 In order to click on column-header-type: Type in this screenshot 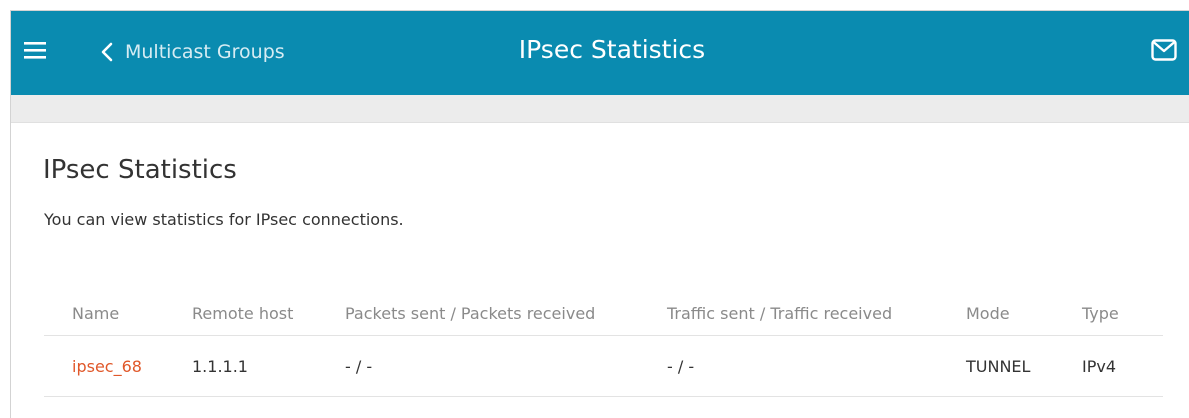, I will do `click(1122, 313)`.